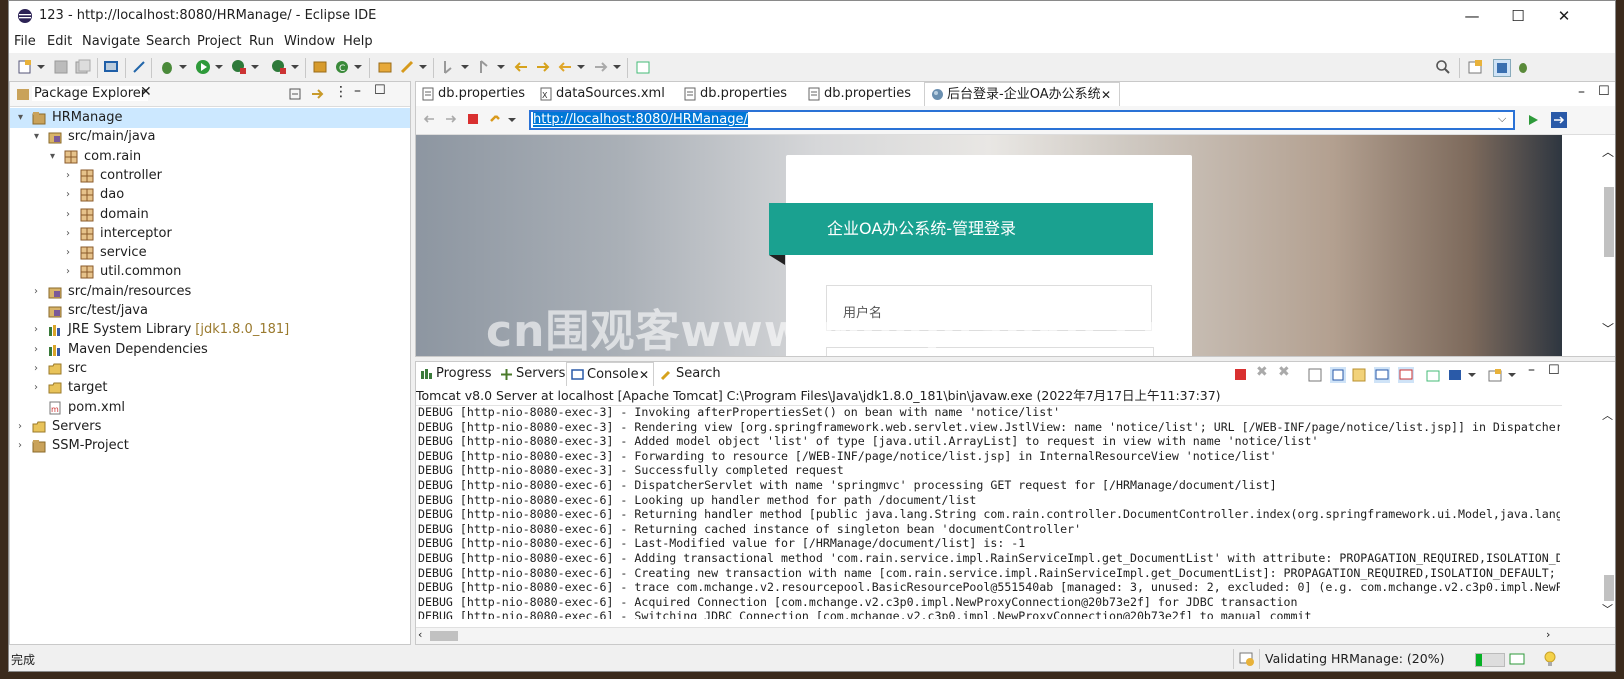 The height and width of the screenshot is (679, 1624). What do you see at coordinates (605, 94) in the screenshot?
I see `editor-tab-datasources-xml: X dataSources.xml` at bounding box center [605, 94].